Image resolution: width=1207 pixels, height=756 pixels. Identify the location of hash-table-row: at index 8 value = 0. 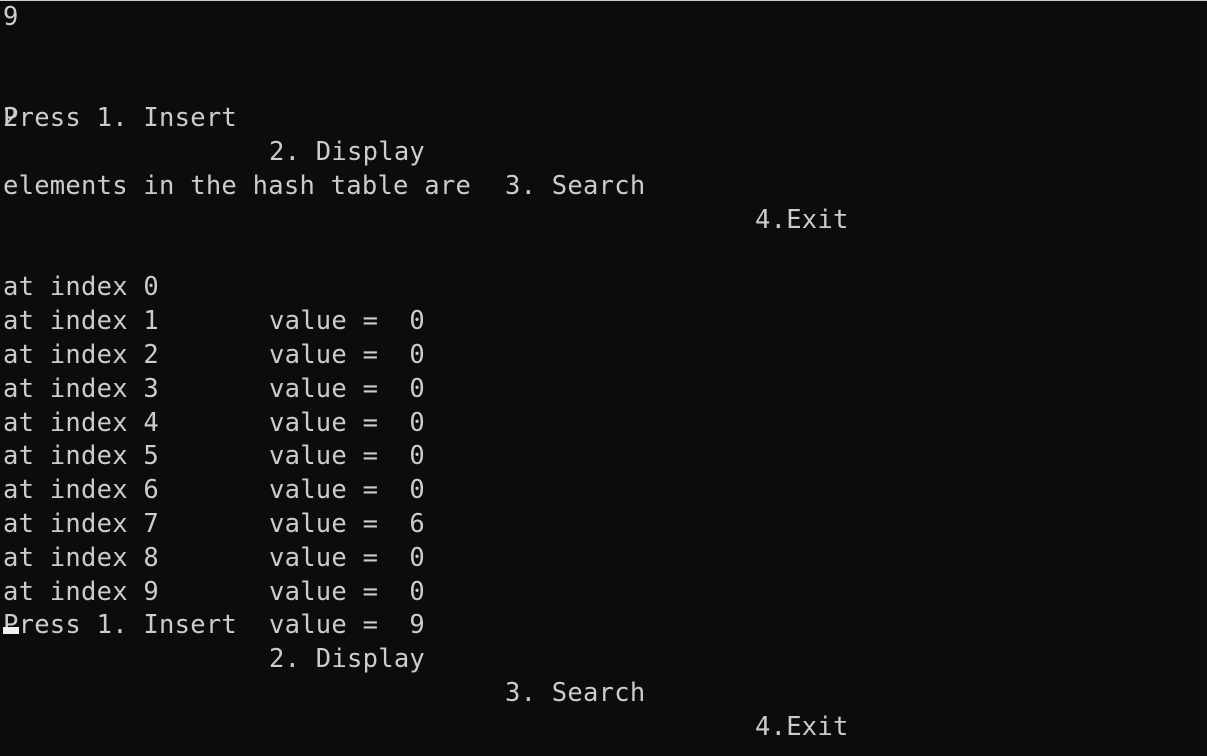
(605, 557).